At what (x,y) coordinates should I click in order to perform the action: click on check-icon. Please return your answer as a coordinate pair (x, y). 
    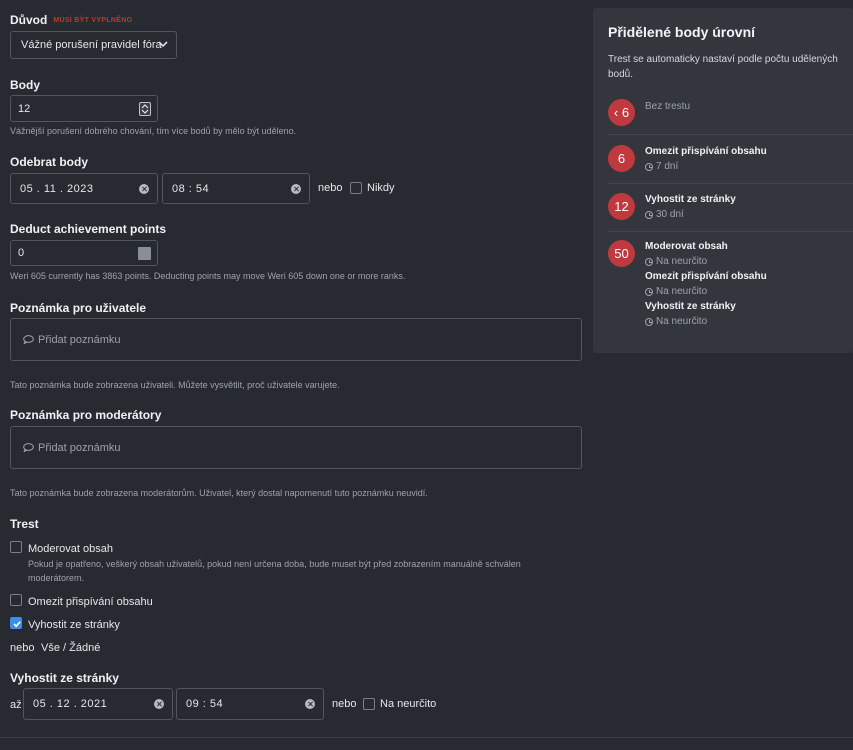
    Looking at the image, I should click on (17, 624).